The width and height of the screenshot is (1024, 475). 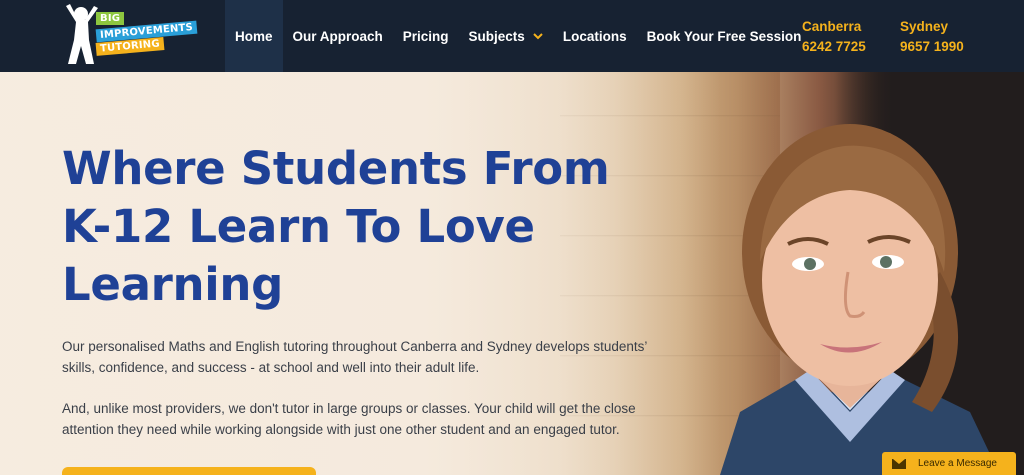 I want to click on nav-book-free-session: Book Your Free Session, so click(x=724, y=36).